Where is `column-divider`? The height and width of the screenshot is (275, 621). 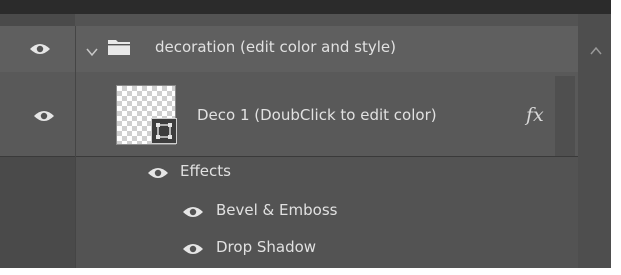
column-divider is located at coordinates (75, 147).